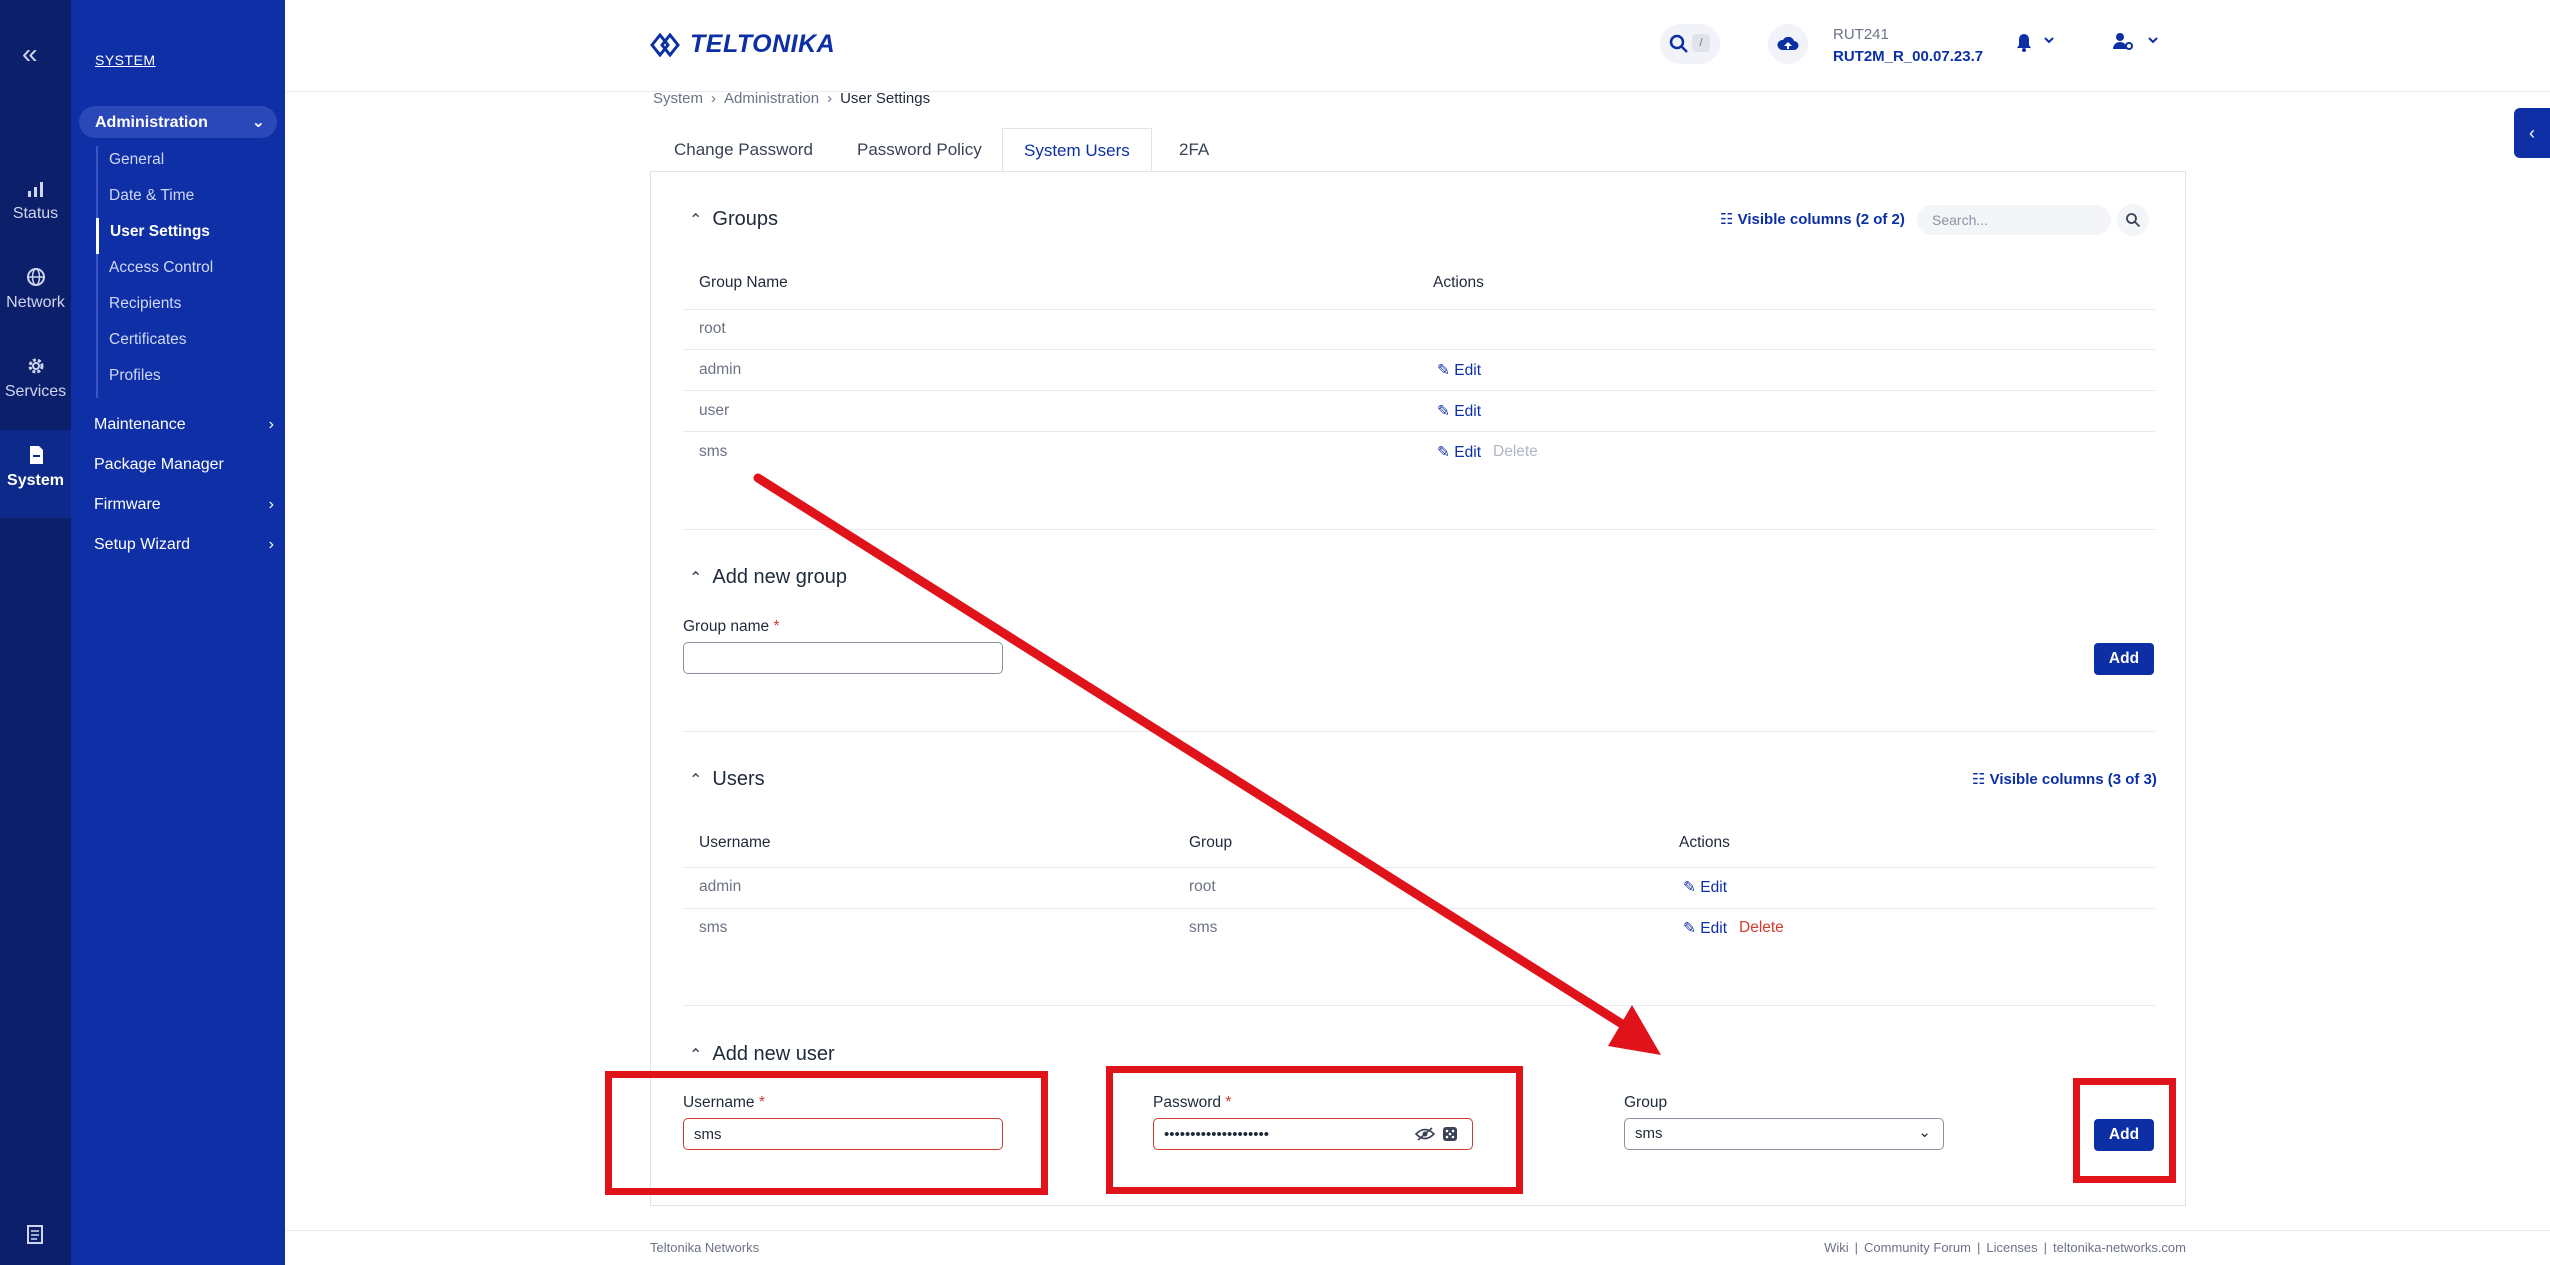 The image size is (2550, 1265). What do you see at coordinates (187, 200) in the screenshot?
I see `nav-subitem-date-time: Date & Time` at bounding box center [187, 200].